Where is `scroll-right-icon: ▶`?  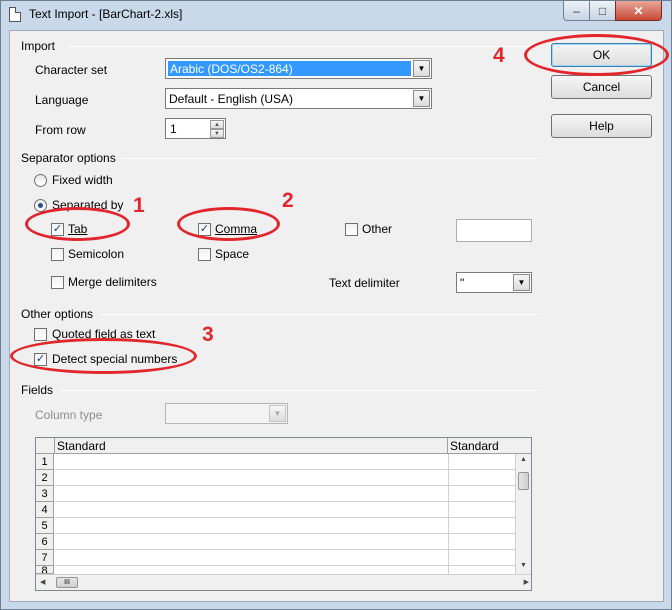
scroll-right-icon: ▶ is located at coordinates (526, 582).